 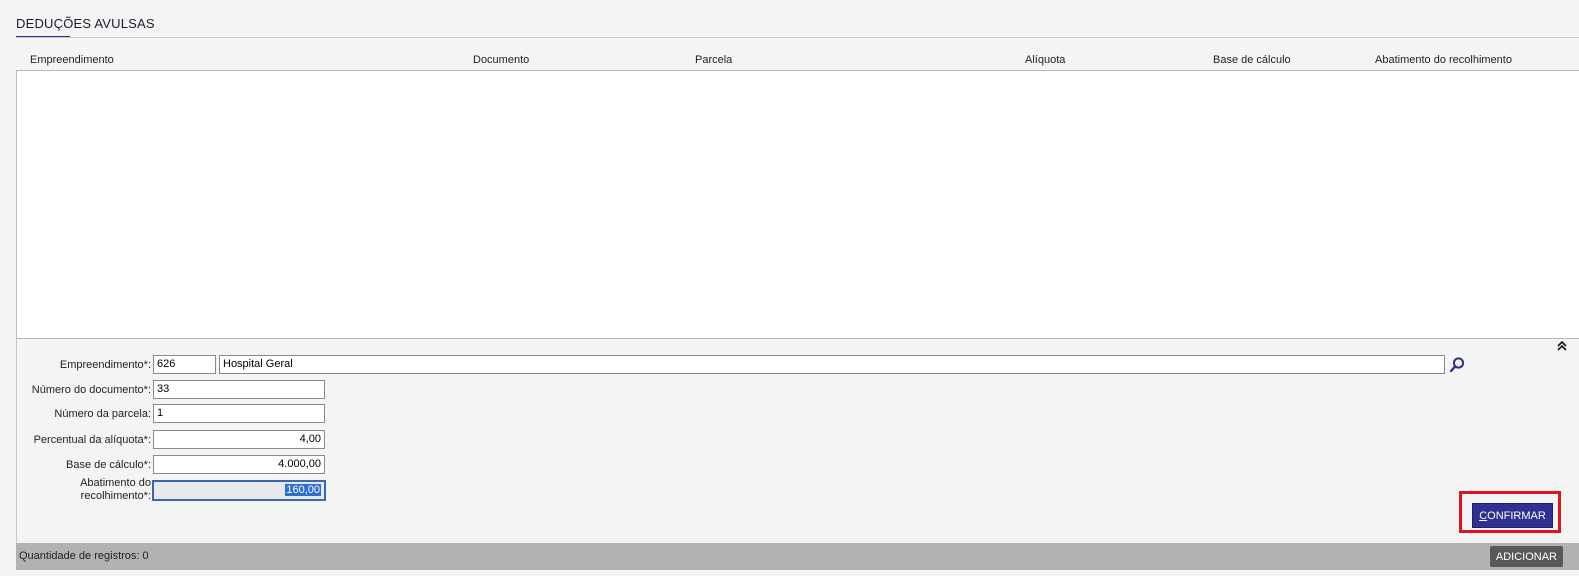 What do you see at coordinates (1457, 365) in the screenshot?
I see `search-icon` at bounding box center [1457, 365].